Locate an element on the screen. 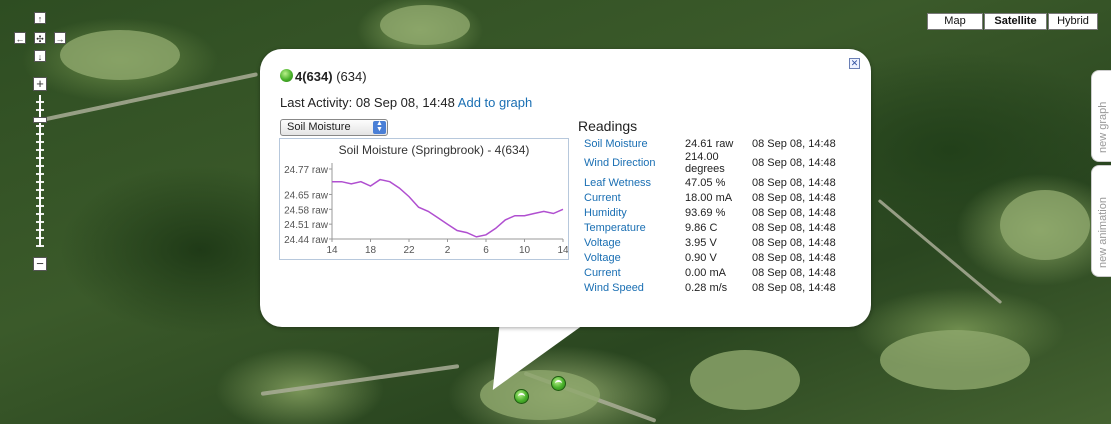  chart-x-tick-label: 6 is located at coordinates (486, 250).